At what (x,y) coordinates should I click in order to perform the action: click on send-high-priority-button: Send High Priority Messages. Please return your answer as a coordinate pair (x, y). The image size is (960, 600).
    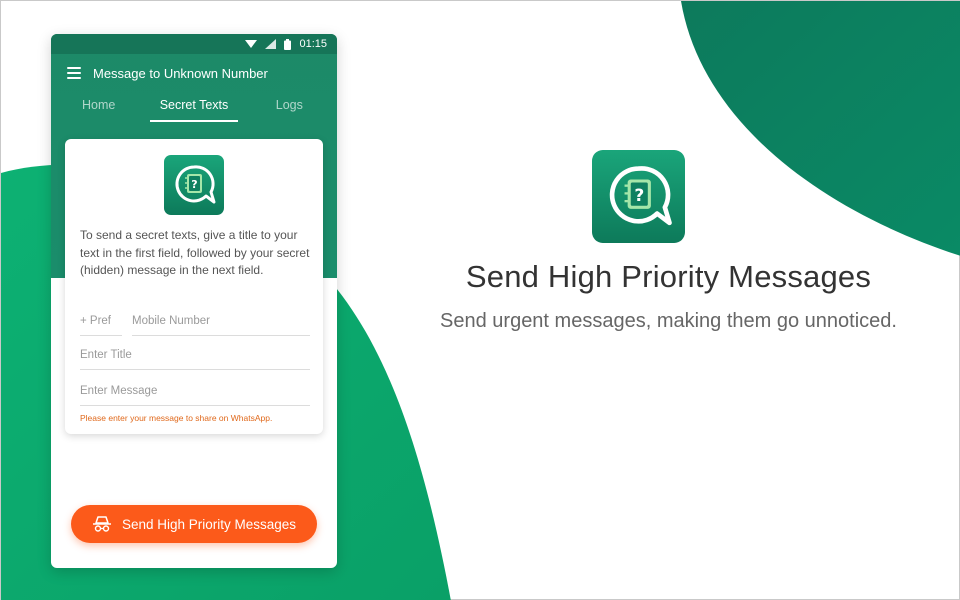
    Looking at the image, I should click on (194, 524).